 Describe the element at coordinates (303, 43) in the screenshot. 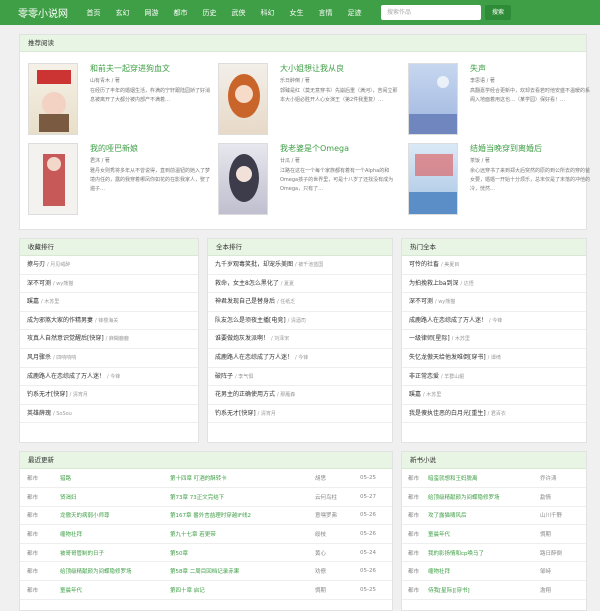

I see `recommend-title: 推荐阅读` at that location.